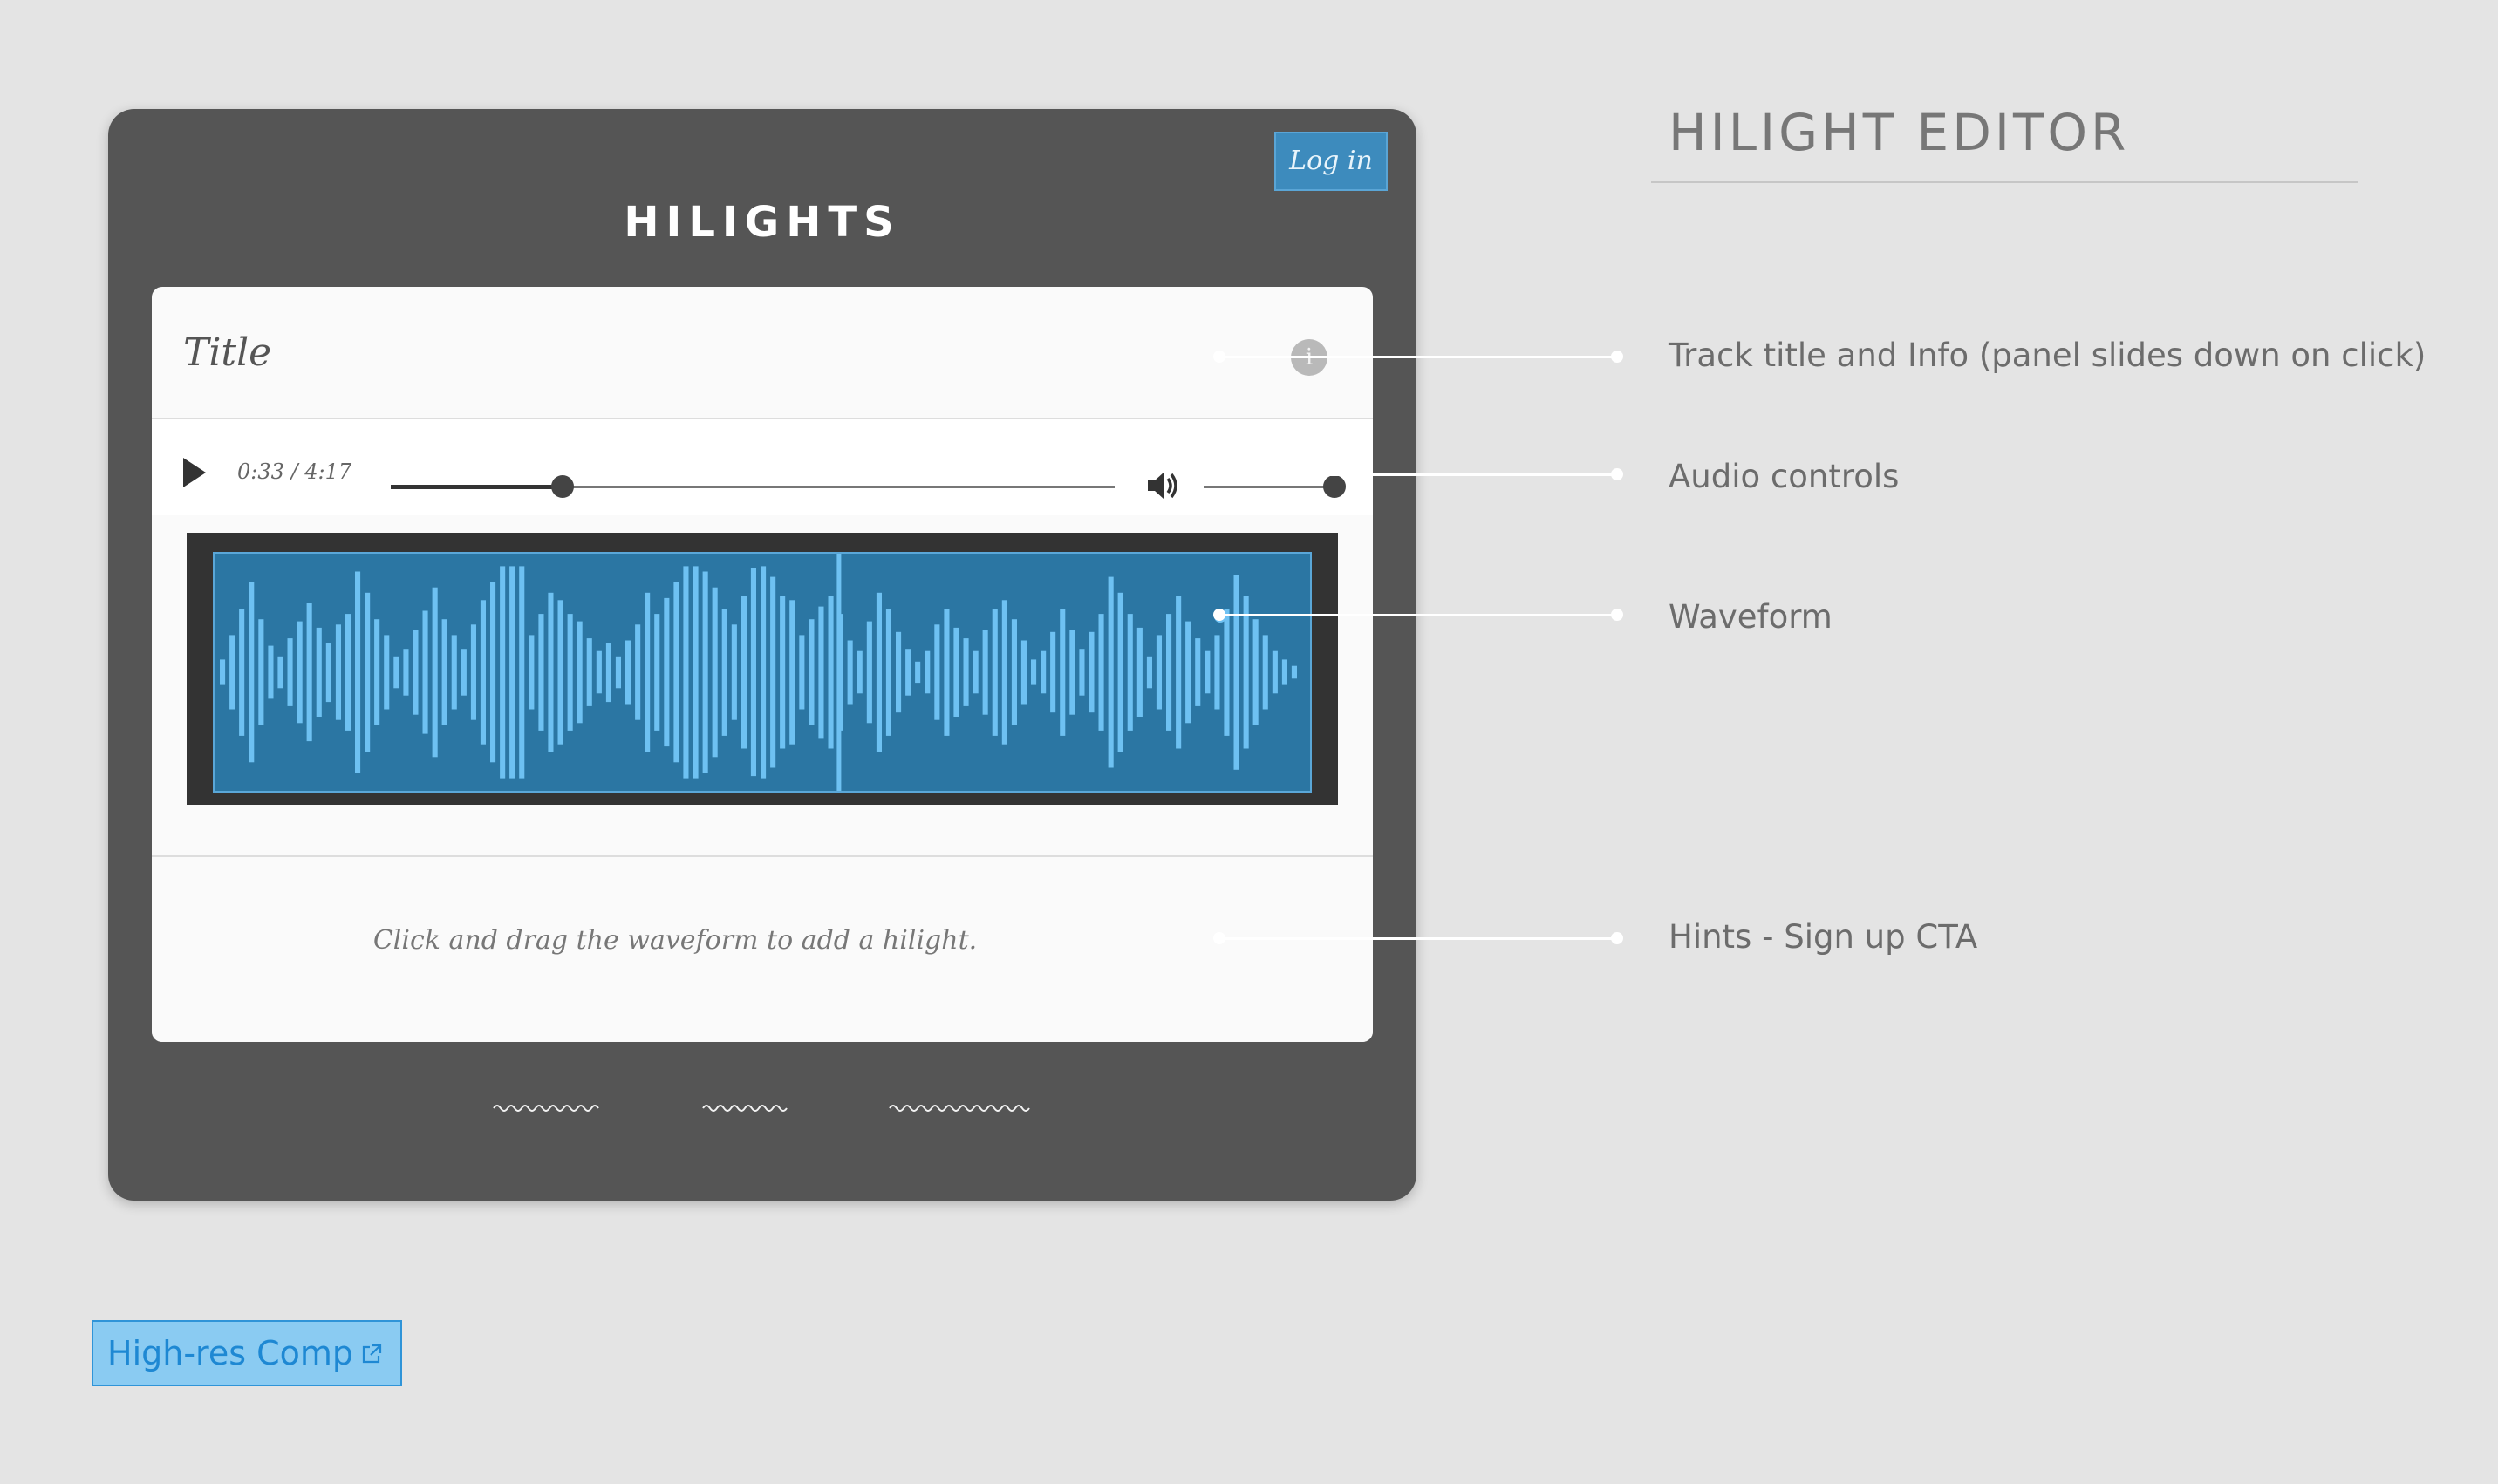 Image resolution: width=2498 pixels, height=1484 pixels. I want to click on callout-line-hints, so click(1418, 938).